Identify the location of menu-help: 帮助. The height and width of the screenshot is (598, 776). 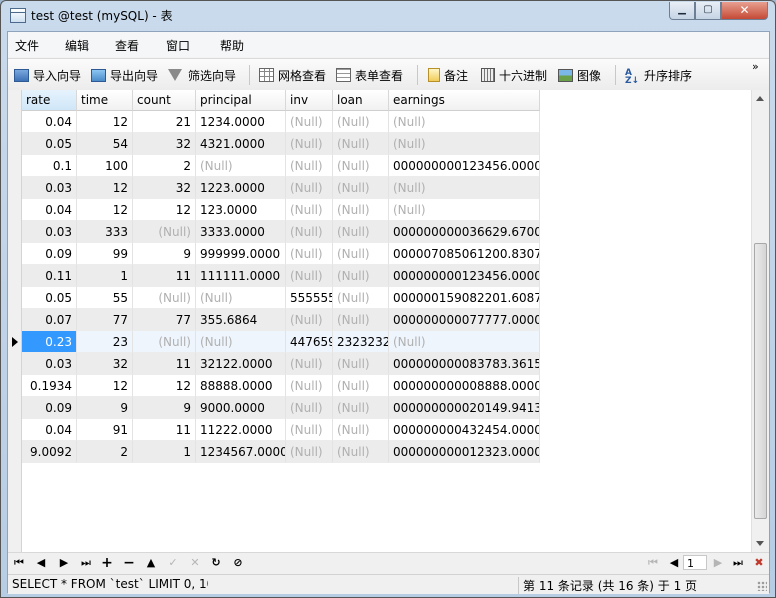
(232, 45).